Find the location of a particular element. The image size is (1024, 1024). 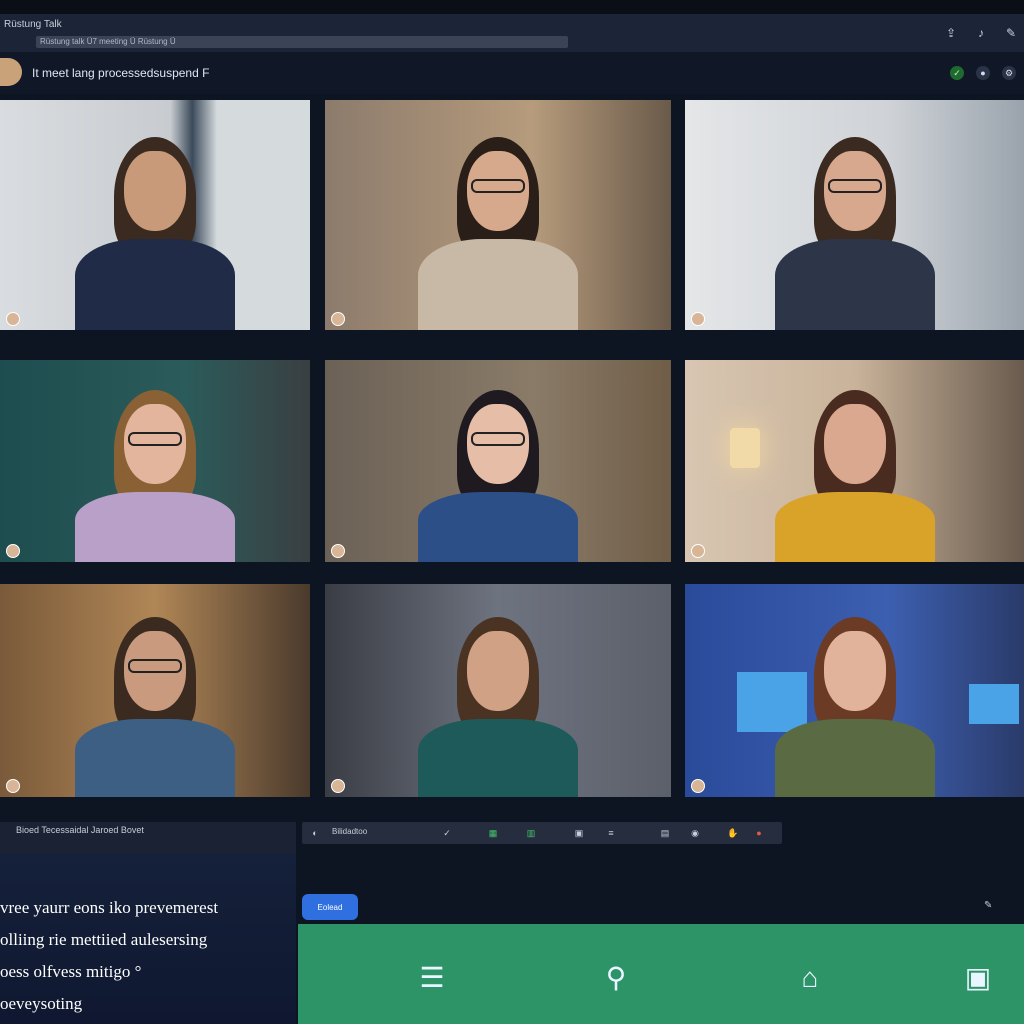

settings-icon: ⚙ is located at coordinates (1009, 73).